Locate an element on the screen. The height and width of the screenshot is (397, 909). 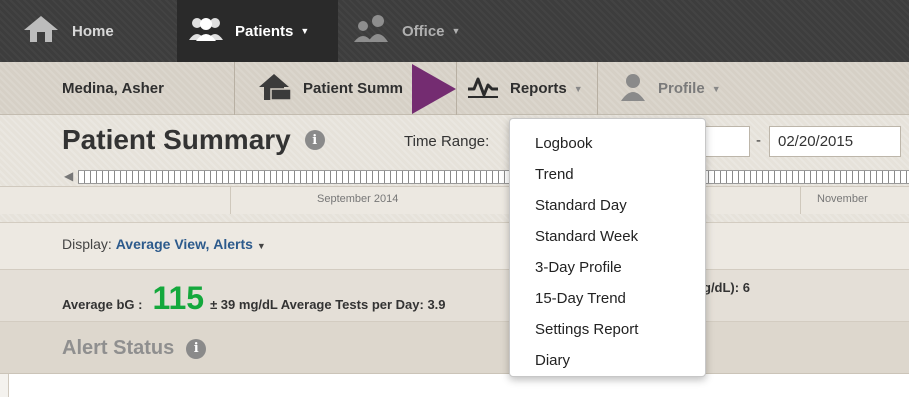
tab-reports: Reports ▼ is located at coordinates (524, 88).